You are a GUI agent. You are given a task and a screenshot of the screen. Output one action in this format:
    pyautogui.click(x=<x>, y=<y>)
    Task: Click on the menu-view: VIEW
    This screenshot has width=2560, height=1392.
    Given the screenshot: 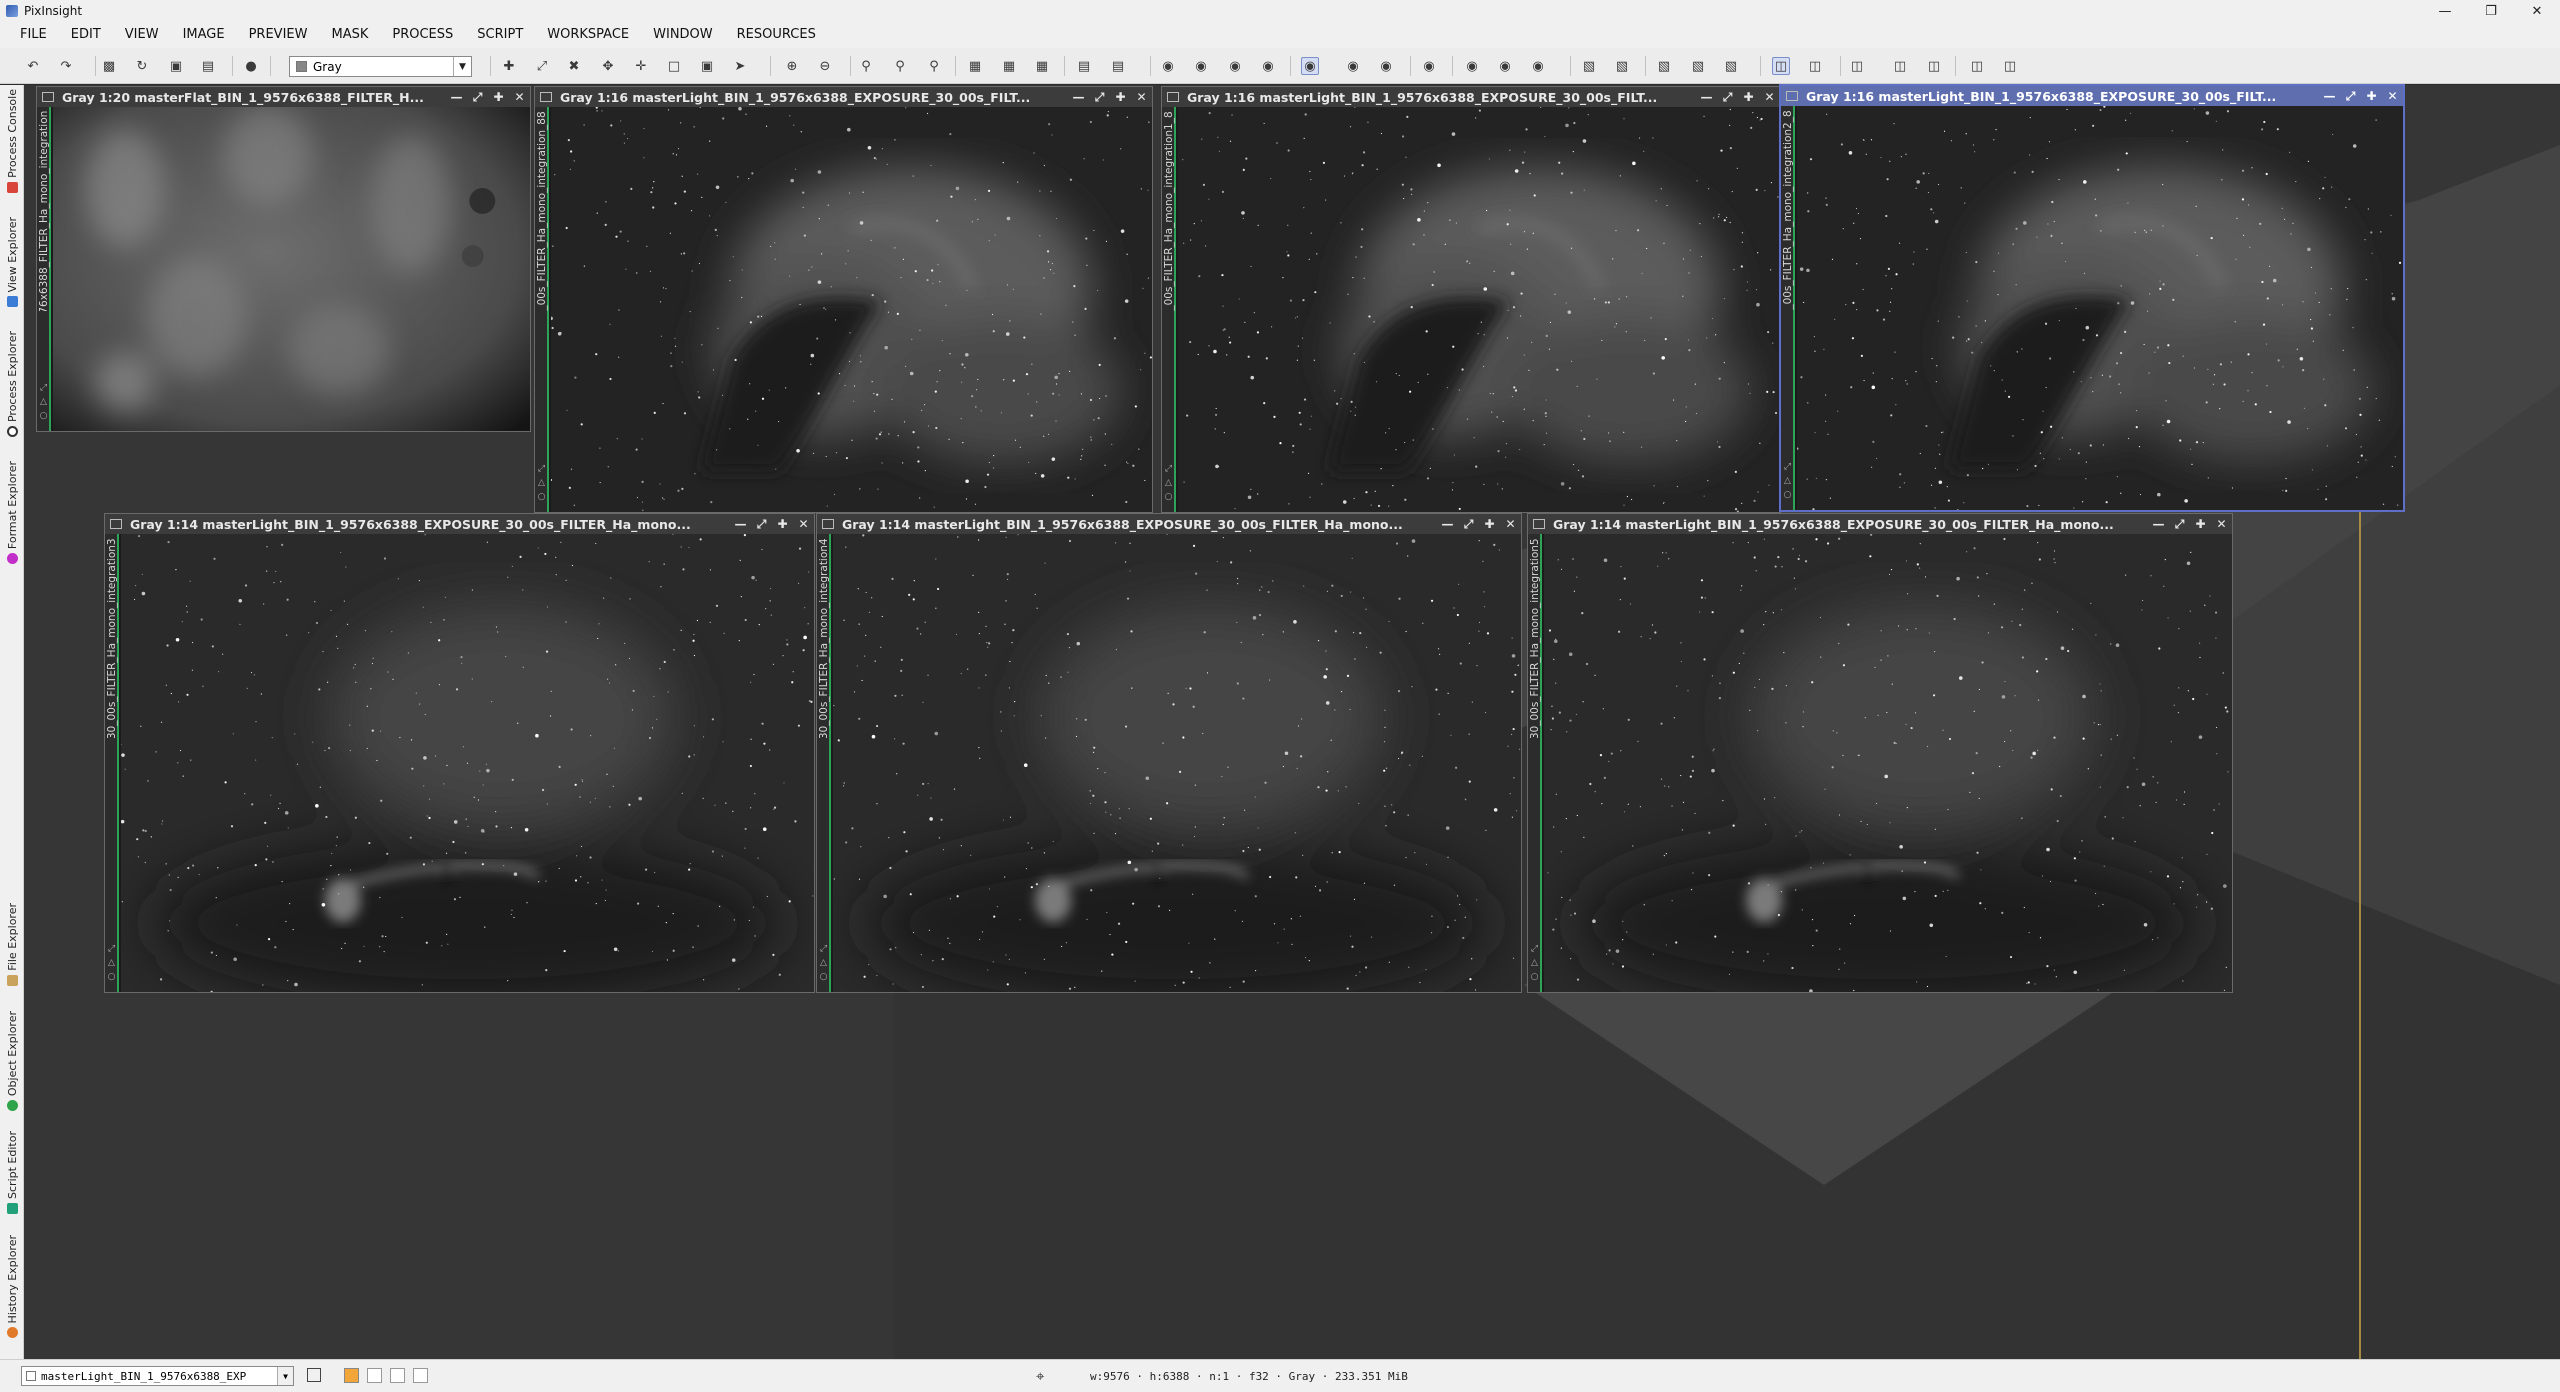 What is the action you would take?
    pyautogui.click(x=142, y=35)
    